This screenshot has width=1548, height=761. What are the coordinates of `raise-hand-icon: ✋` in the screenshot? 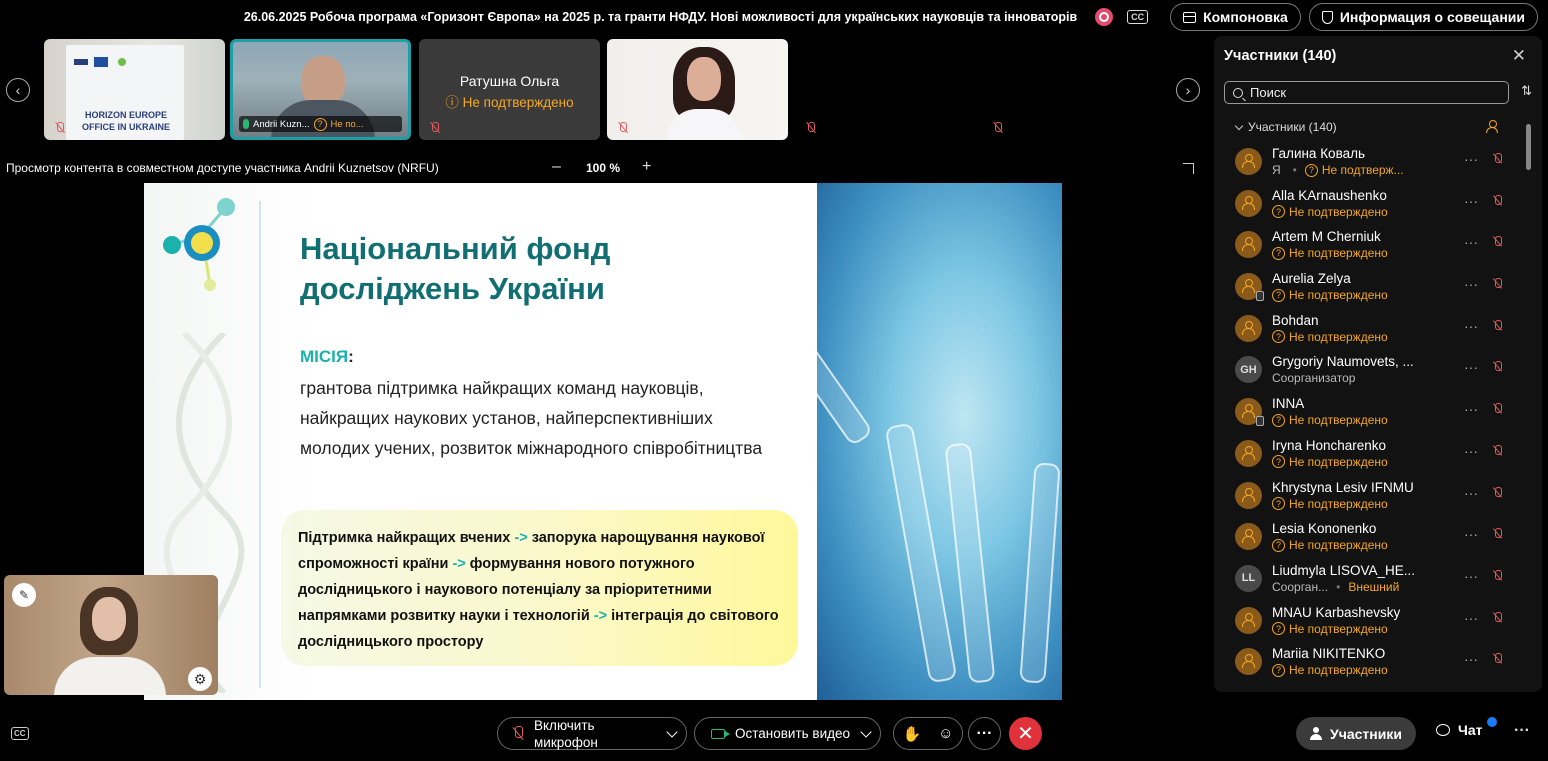 It's located at (911, 734).